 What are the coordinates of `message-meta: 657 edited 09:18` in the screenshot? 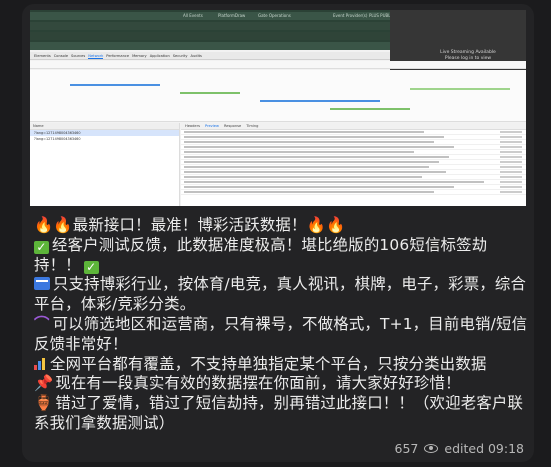 It's located at (459, 448).